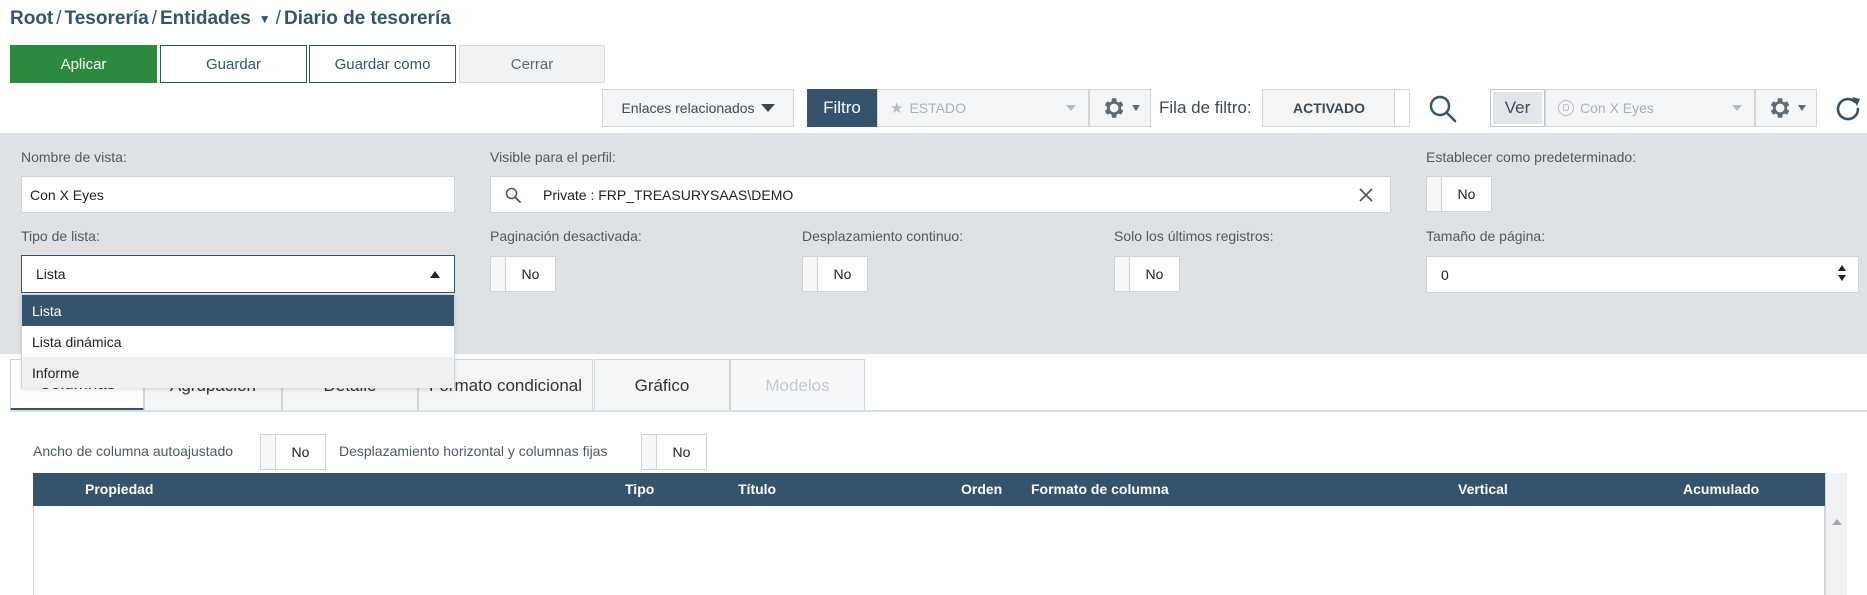  I want to click on view-select-value: Con X Eyes, so click(1617, 108).